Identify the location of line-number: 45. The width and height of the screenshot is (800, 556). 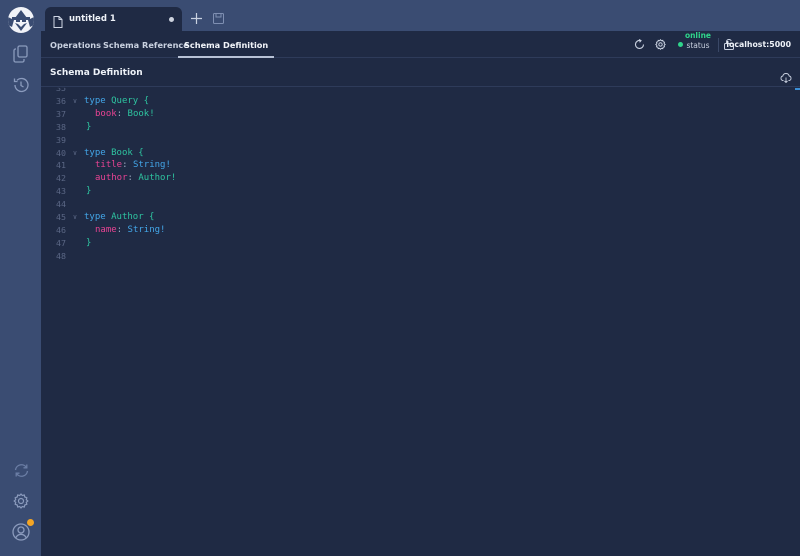
(61, 217).